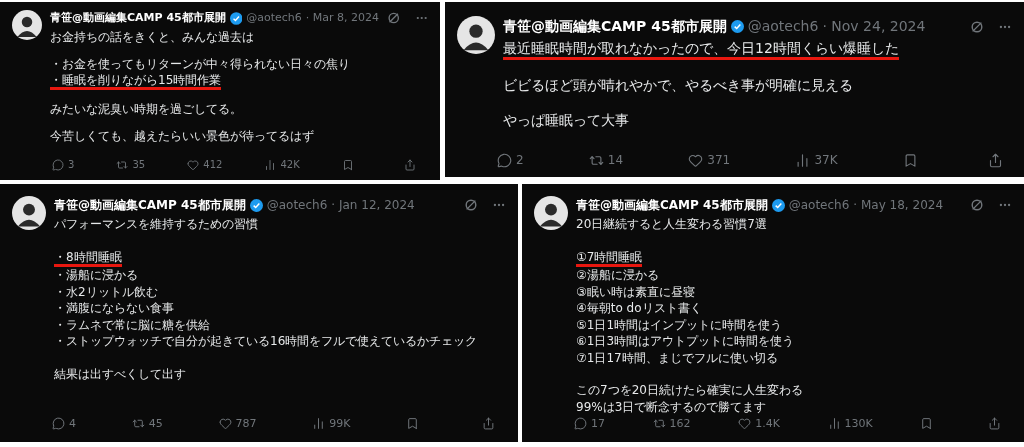 The height and width of the screenshot is (447, 1024). What do you see at coordinates (677, 357) in the screenshot?
I see `post-text-line: ⑦1日17時間、まじでフルに使い切る` at bounding box center [677, 357].